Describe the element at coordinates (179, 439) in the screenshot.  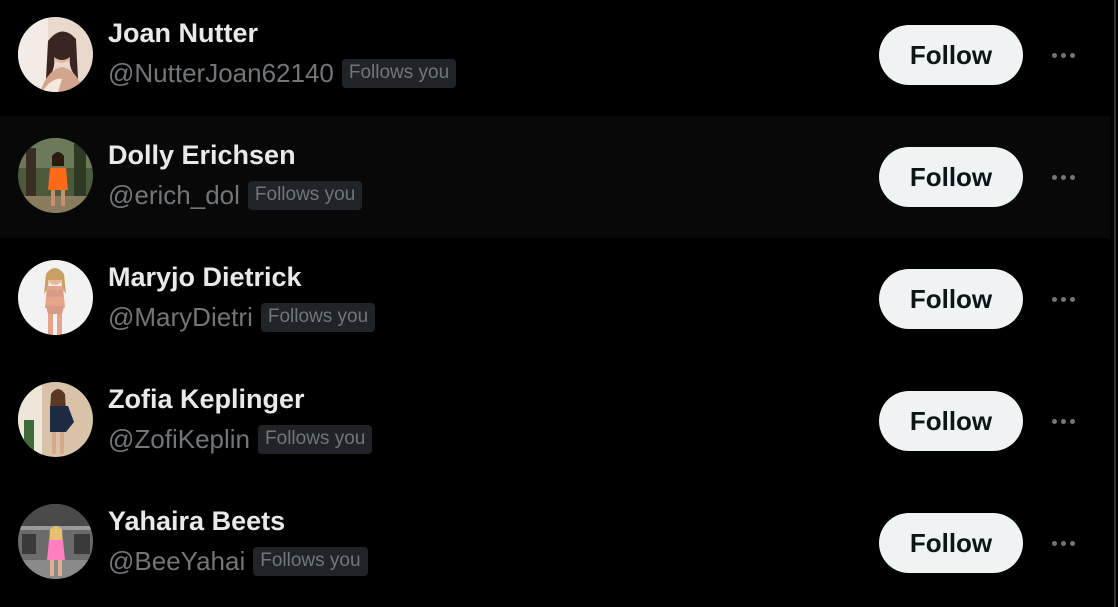
I see `user-handle: @ZofiKeplin` at that location.